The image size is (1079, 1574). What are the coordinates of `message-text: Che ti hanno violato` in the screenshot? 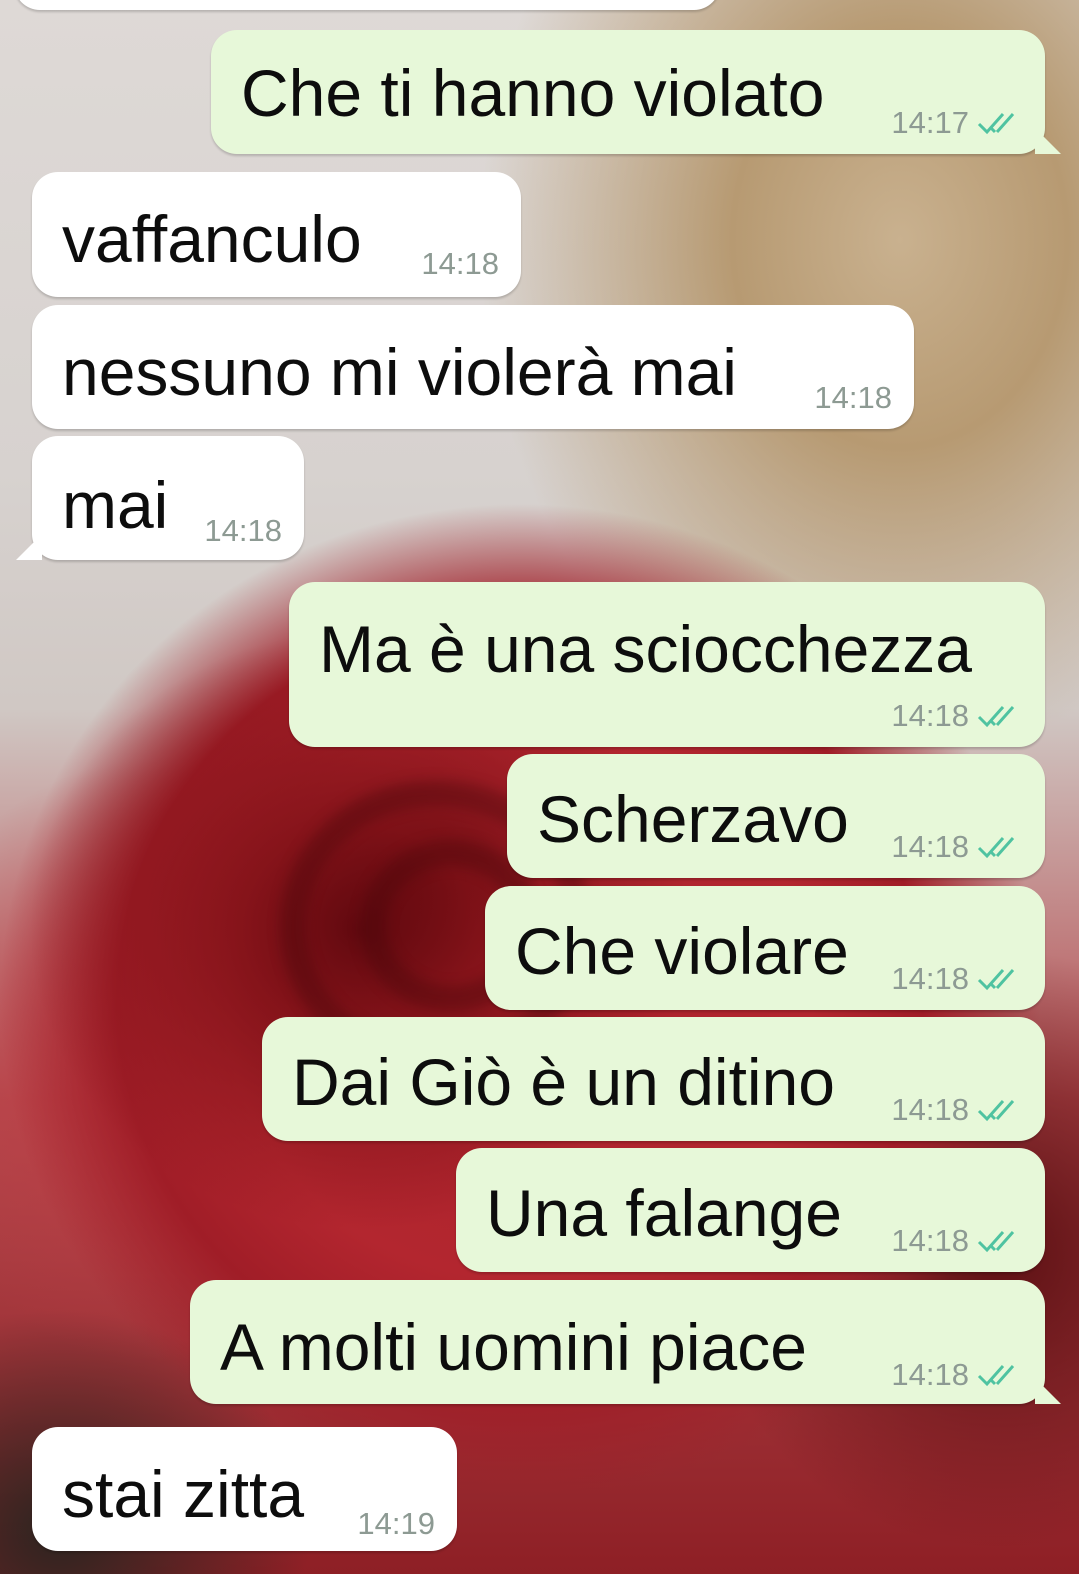 It's located at (533, 93).